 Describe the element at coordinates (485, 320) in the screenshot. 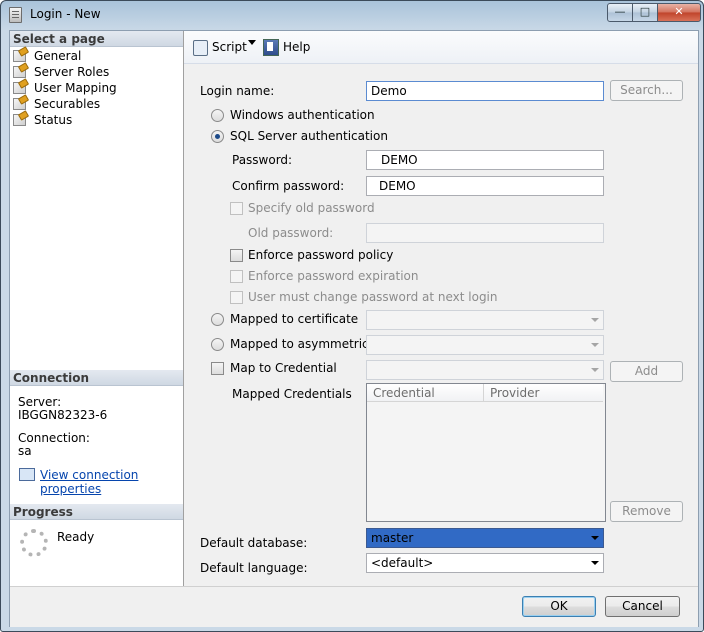

I see `certificate-select` at that location.